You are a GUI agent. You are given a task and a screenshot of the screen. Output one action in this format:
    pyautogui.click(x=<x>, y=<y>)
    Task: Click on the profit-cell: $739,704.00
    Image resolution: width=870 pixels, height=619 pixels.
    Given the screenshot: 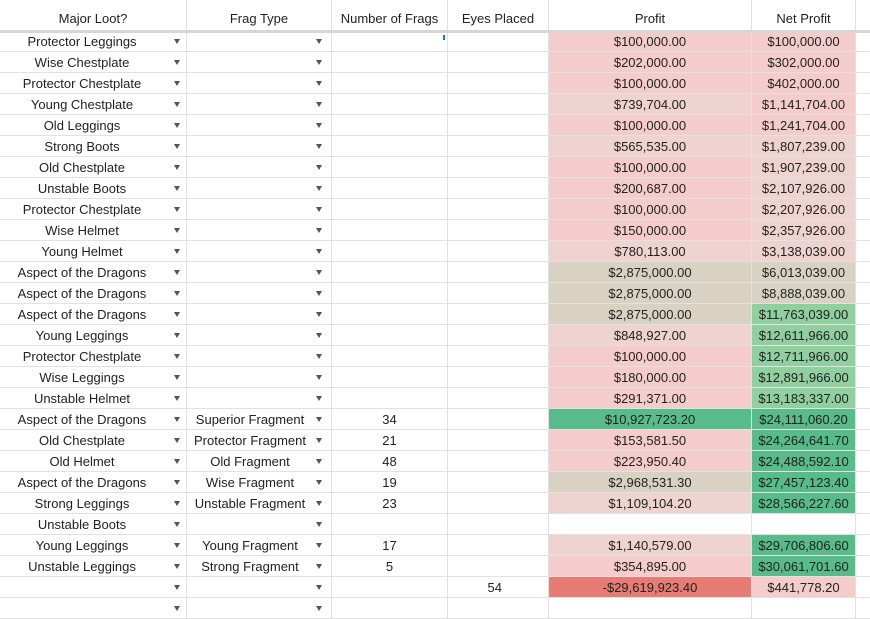 What is the action you would take?
    pyautogui.click(x=650, y=104)
    